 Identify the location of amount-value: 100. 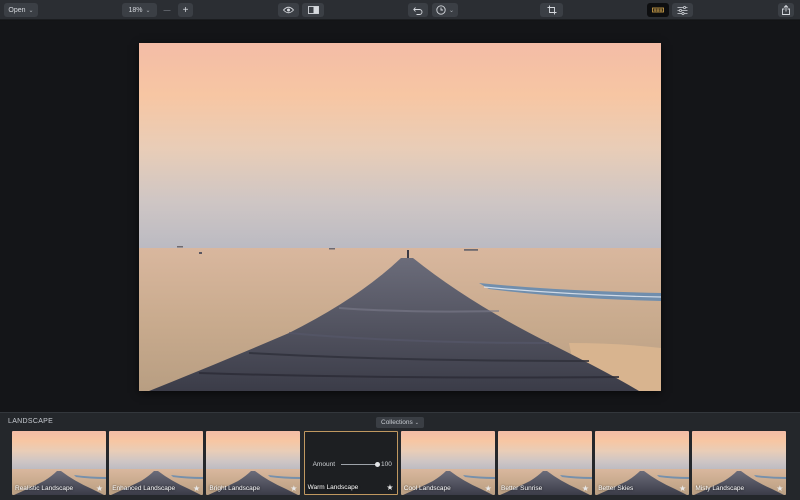
(386, 464).